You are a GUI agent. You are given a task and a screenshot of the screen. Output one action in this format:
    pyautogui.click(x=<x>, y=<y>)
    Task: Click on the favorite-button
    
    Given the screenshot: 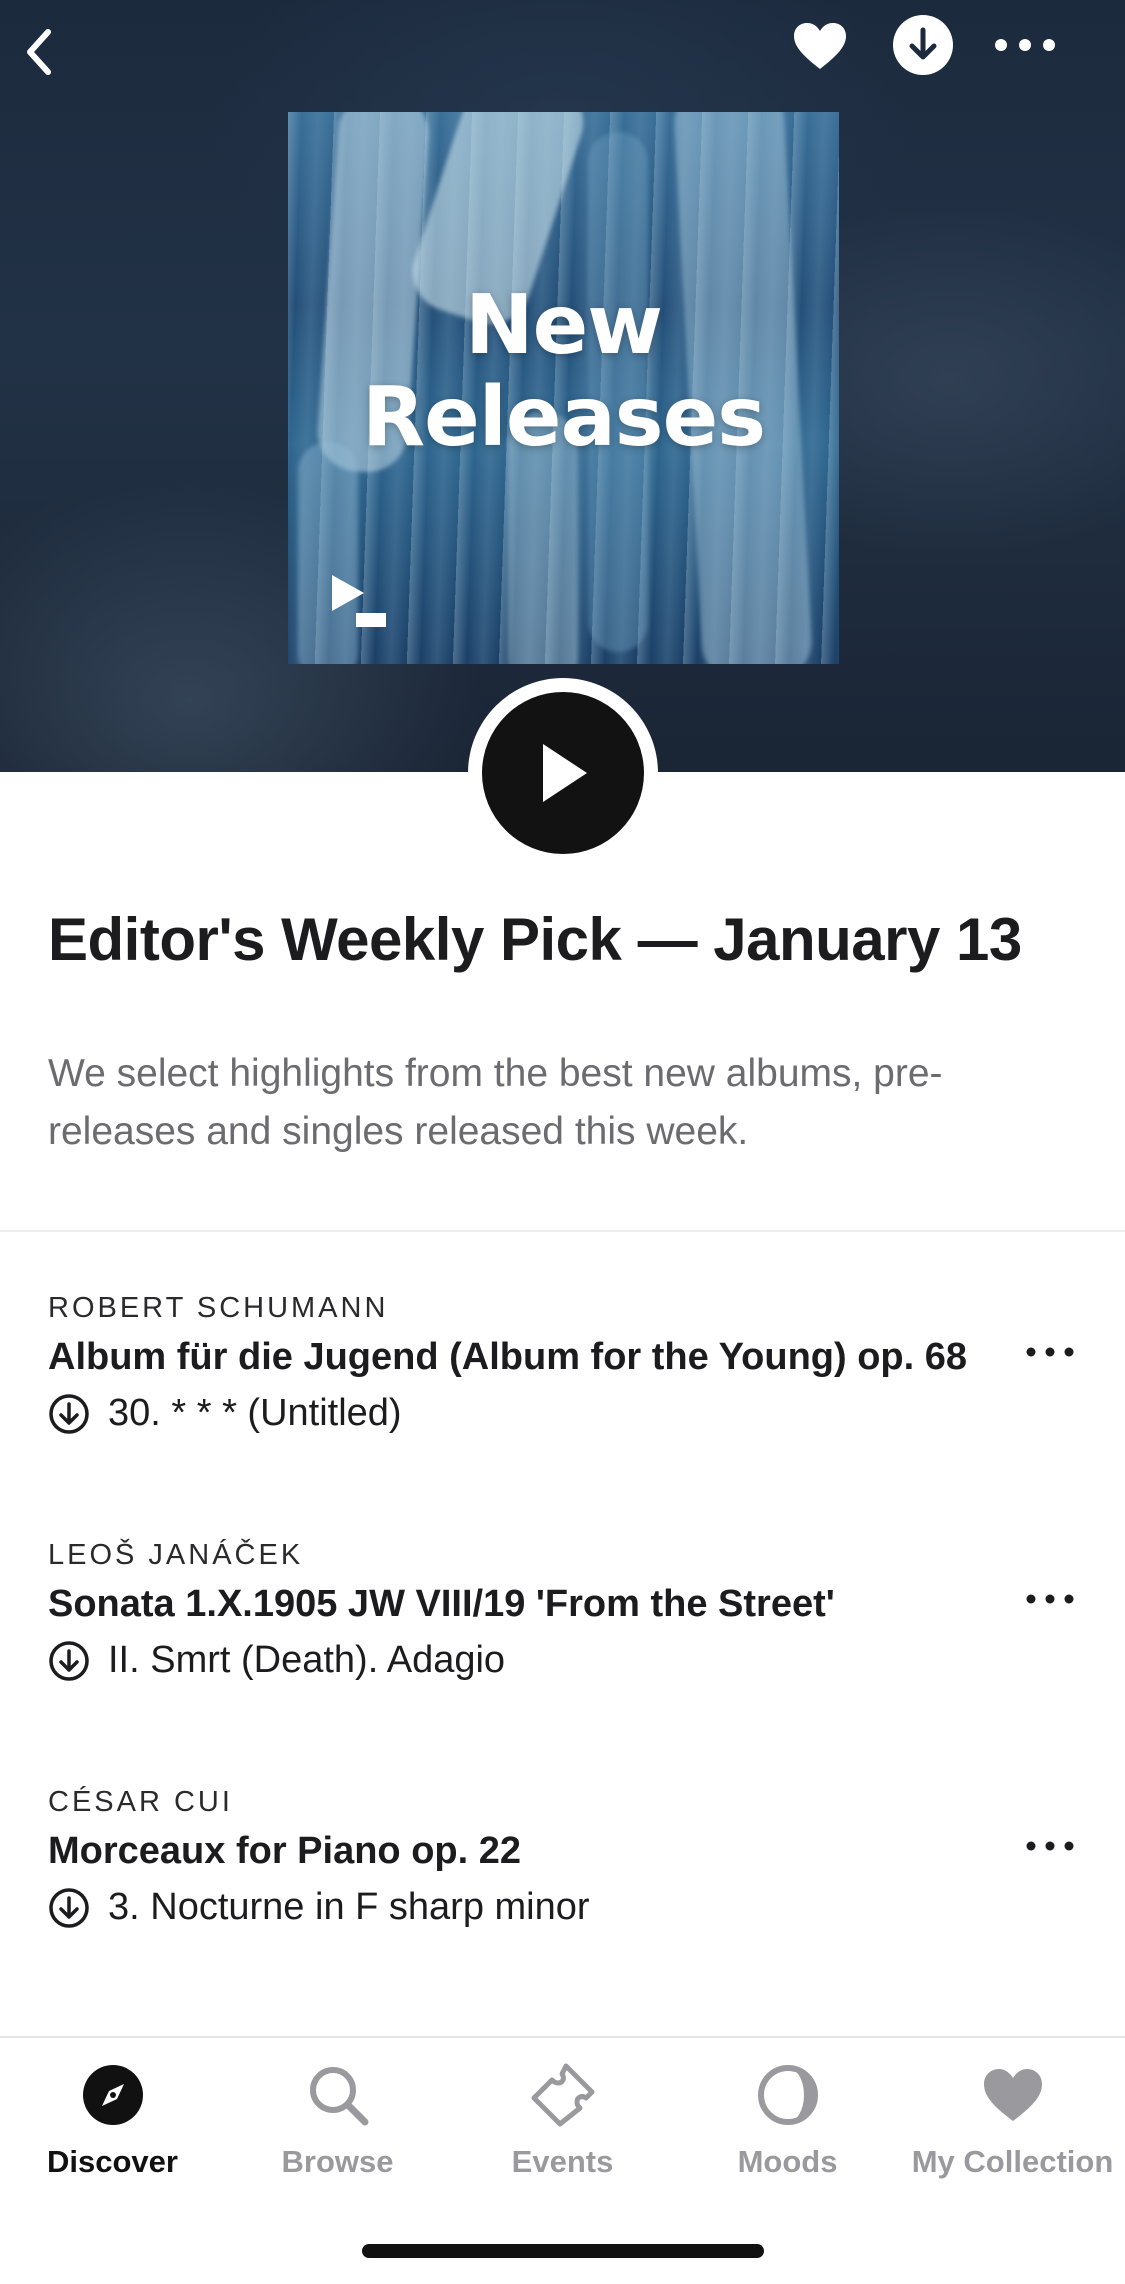 What is the action you would take?
    pyautogui.click(x=820, y=46)
    